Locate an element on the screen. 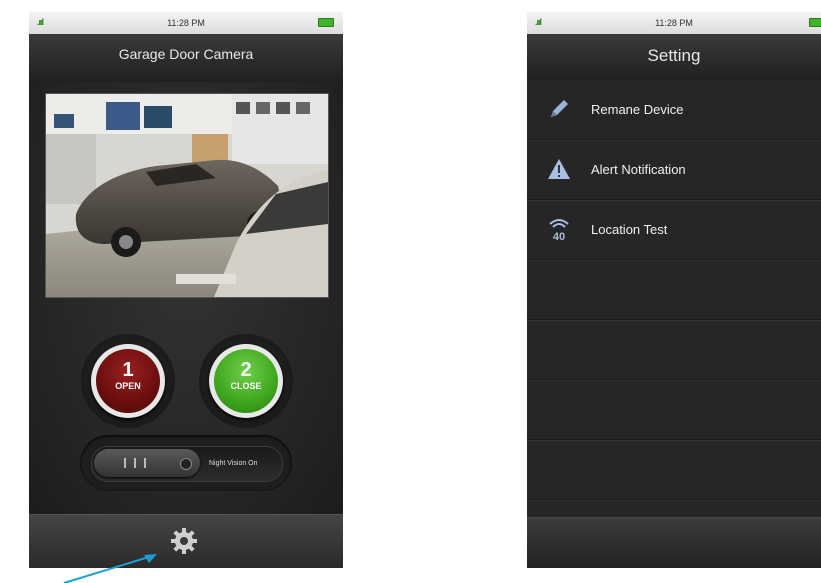  nav-bar: Setting is located at coordinates (674, 57).